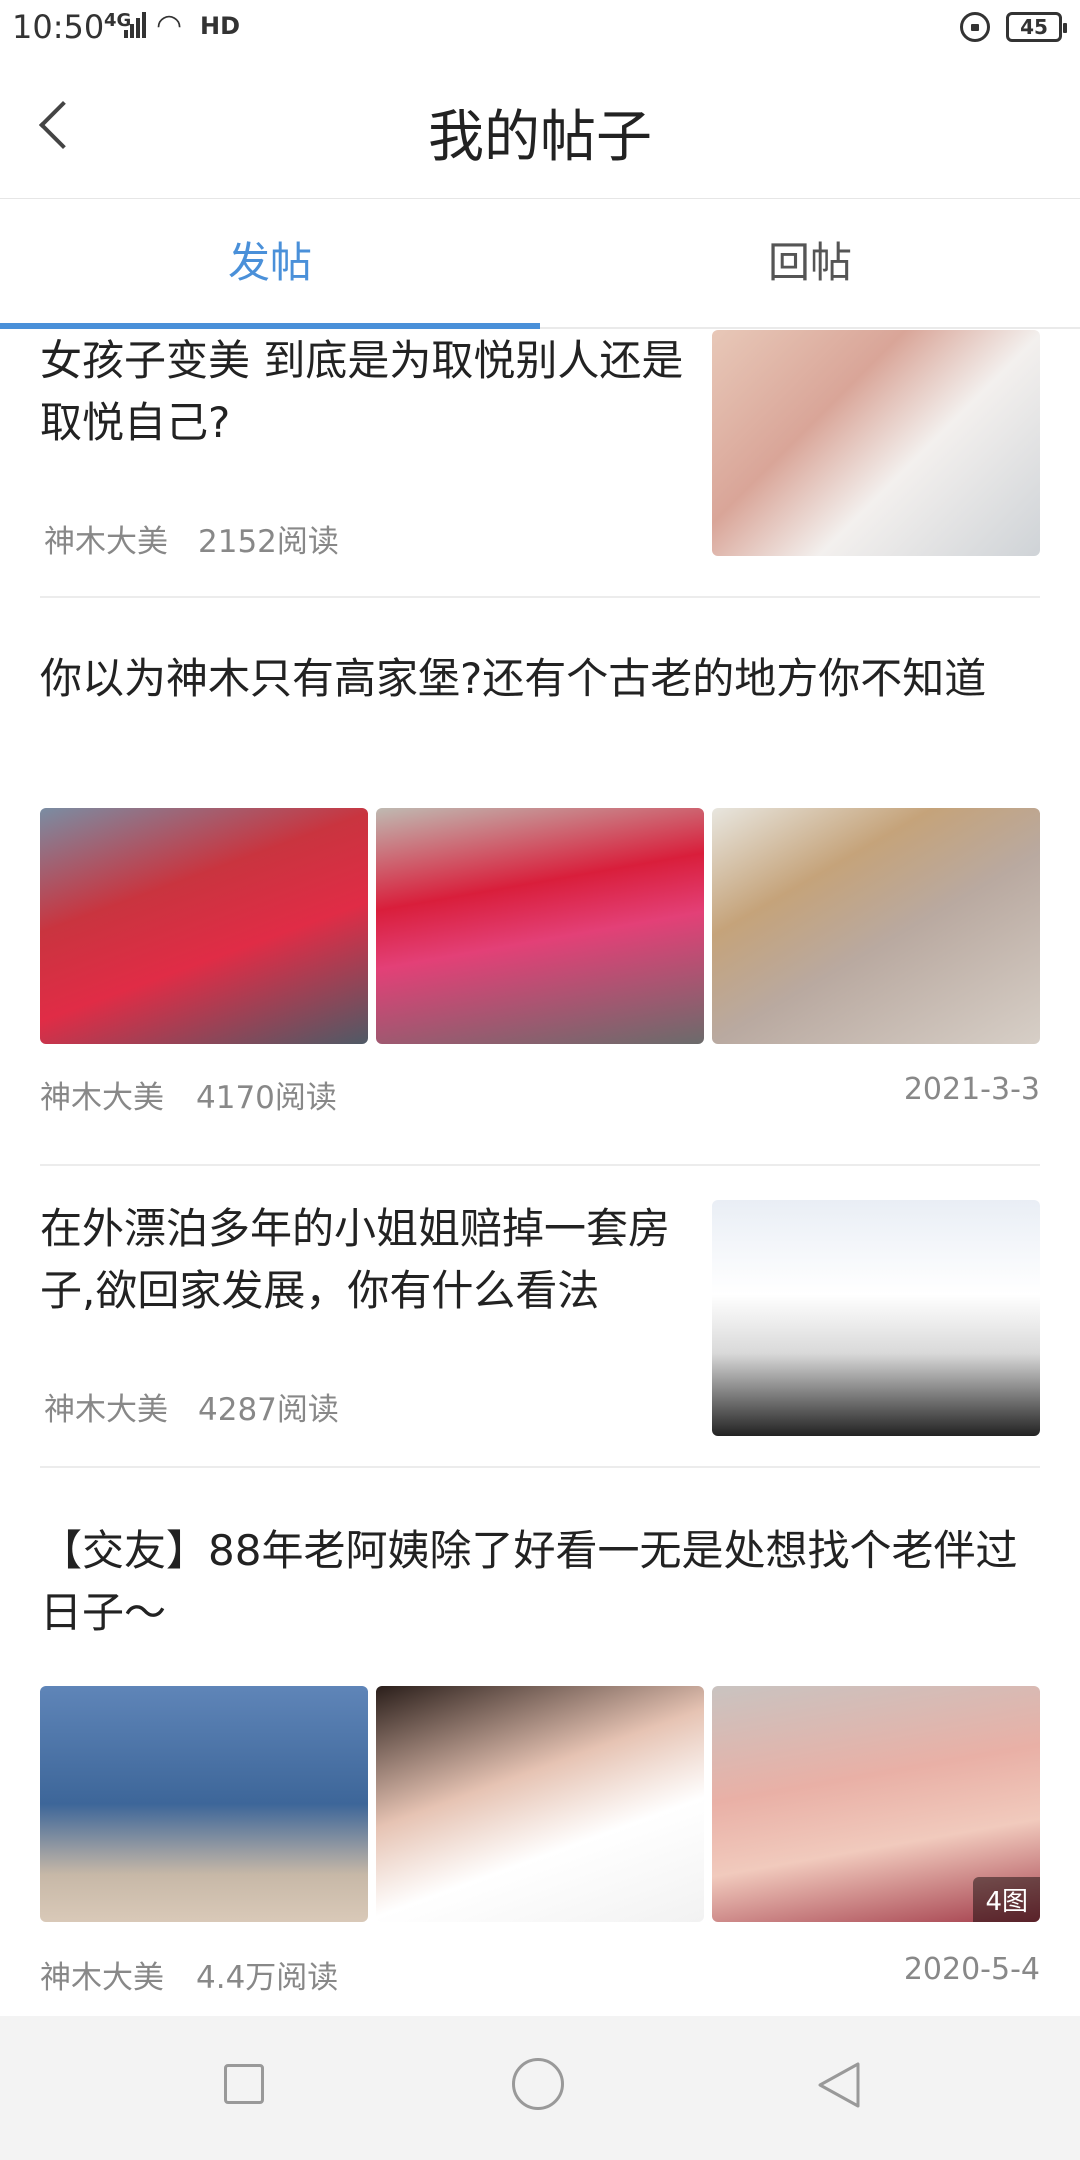  What do you see at coordinates (975, 27) in the screenshot?
I see `rotation-lock-icon` at bounding box center [975, 27].